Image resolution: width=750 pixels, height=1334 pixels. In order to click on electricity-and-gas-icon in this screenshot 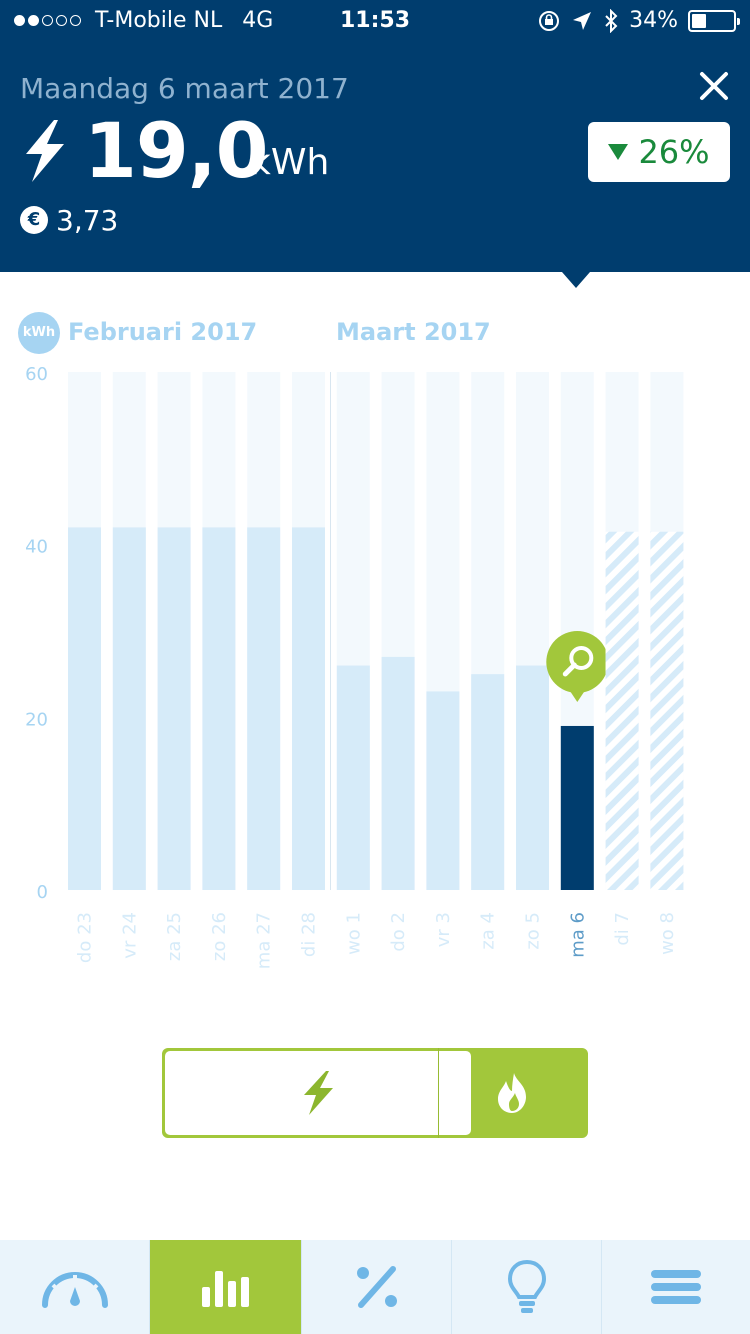, I will do `click(372, 1093)`.